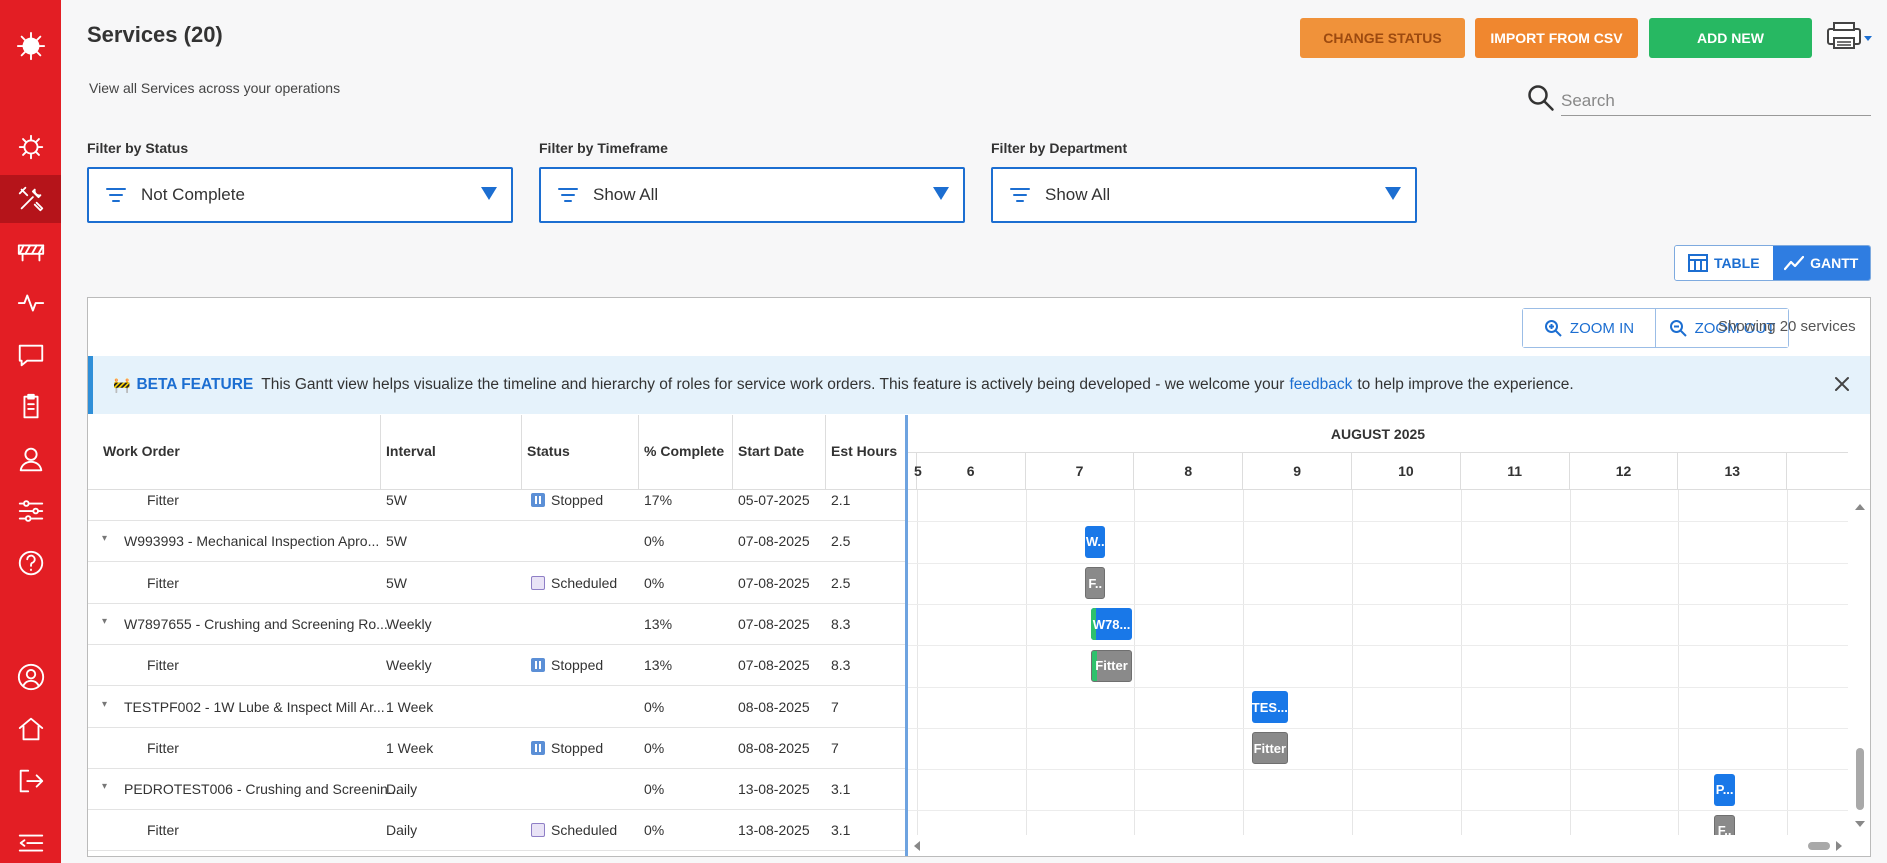 This screenshot has height=863, width=1887. What do you see at coordinates (1678, 328) in the screenshot?
I see `zoom-out-icon` at bounding box center [1678, 328].